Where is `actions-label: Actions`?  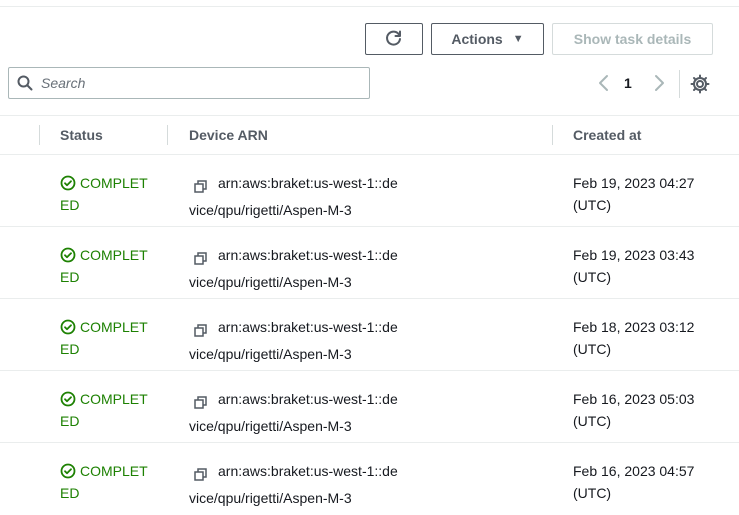
actions-label: Actions is located at coordinates (477, 39).